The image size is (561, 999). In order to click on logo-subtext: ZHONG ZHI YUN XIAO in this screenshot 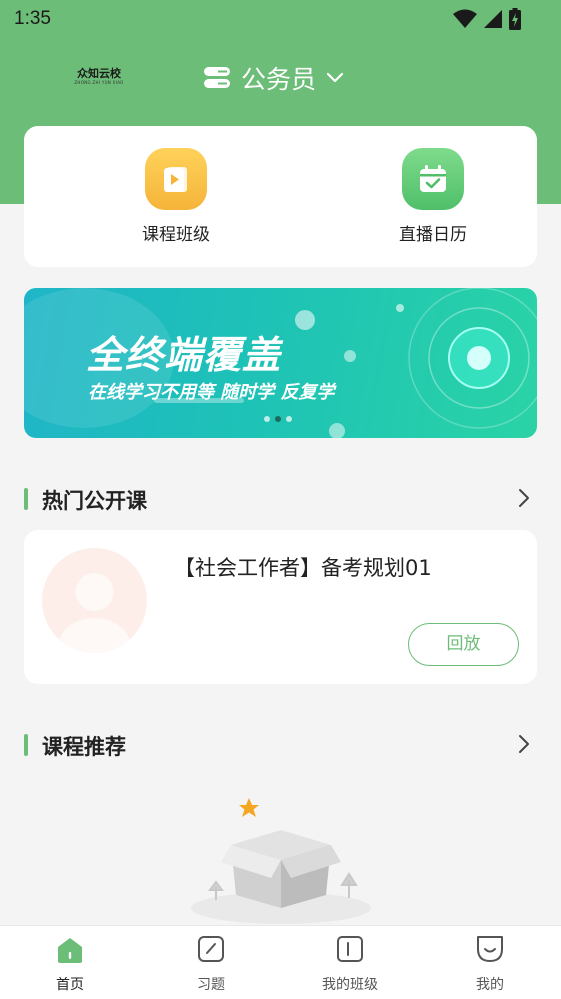, I will do `click(99, 82)`.